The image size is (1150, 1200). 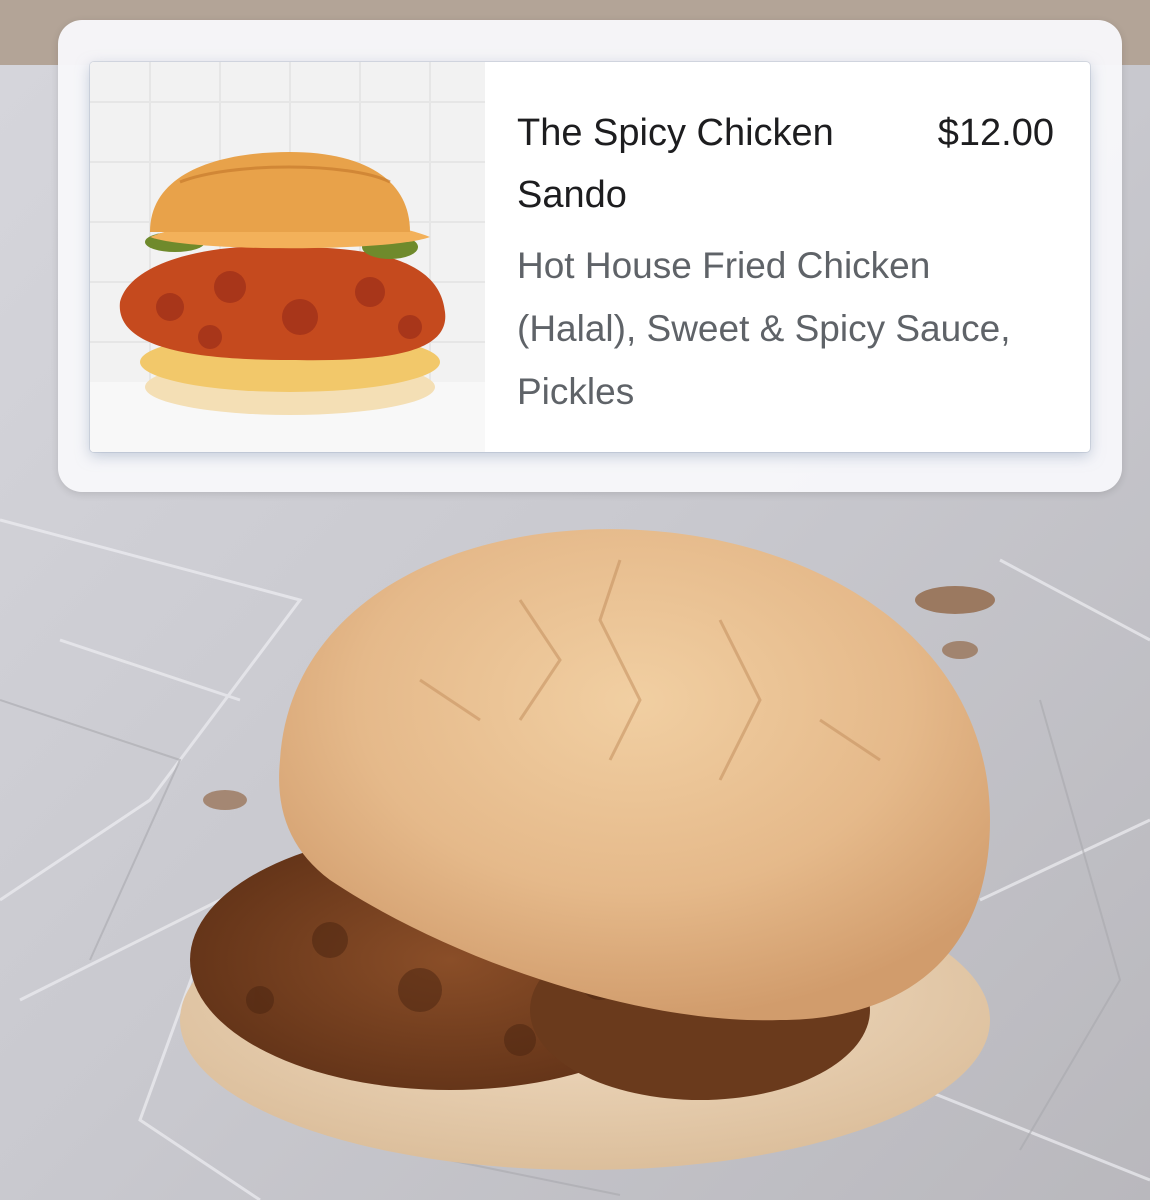 What do you see at coordinates (675, 164) in the screenshot?
I see `menu-item-title: The Spicy Chicken Sando` at bounding box center [675, 164].